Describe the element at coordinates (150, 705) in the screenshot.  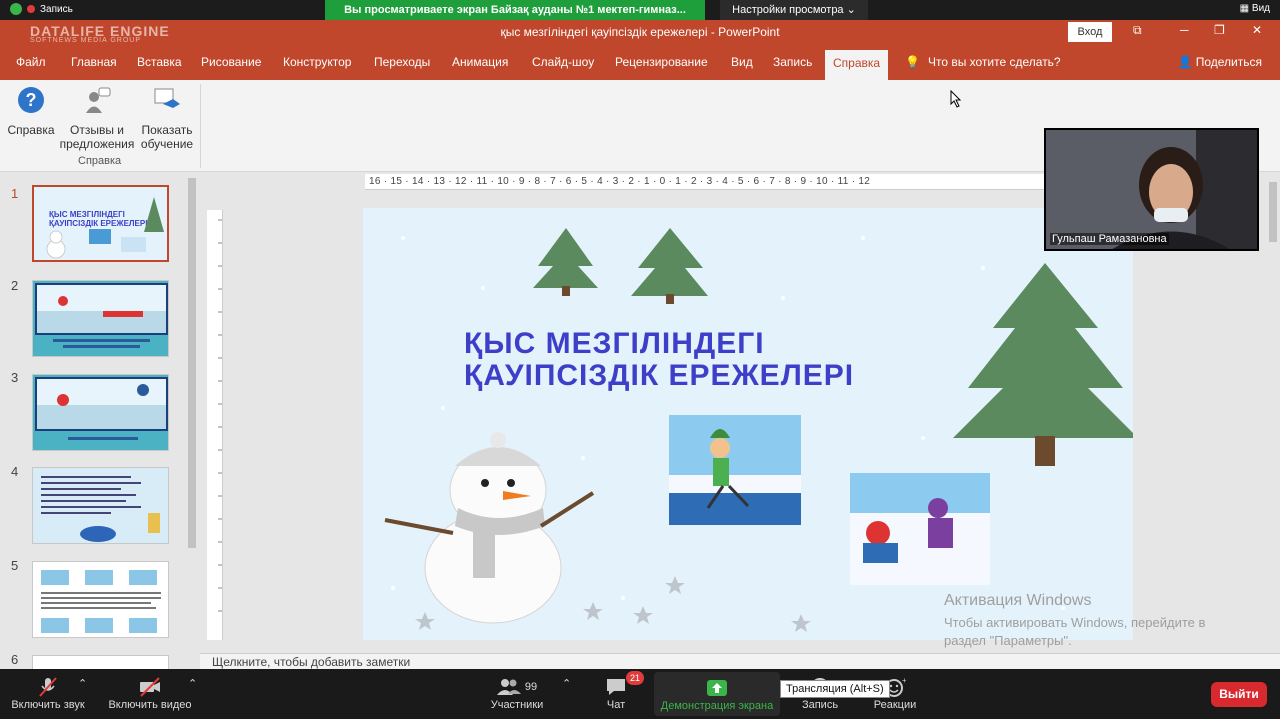
I see `start-video-label: Включить видео` at that location.